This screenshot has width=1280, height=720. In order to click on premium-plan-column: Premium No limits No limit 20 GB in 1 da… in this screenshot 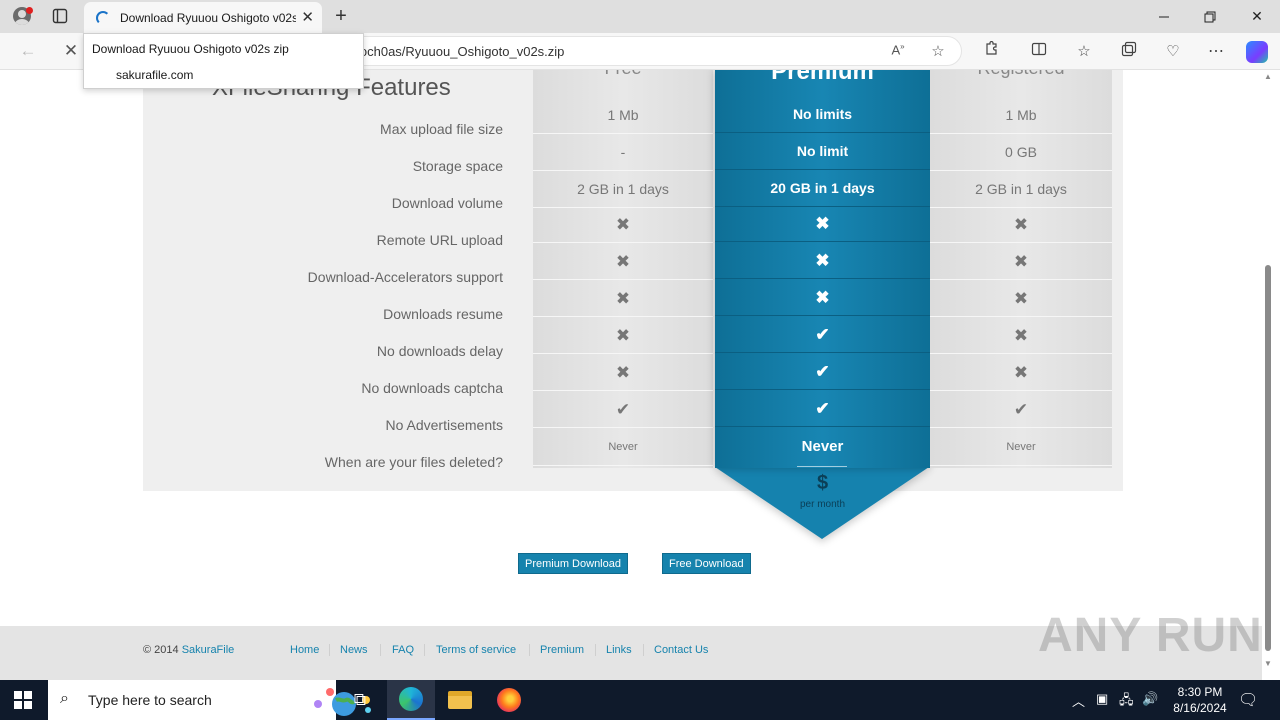, I will do `click(822, 269)`.